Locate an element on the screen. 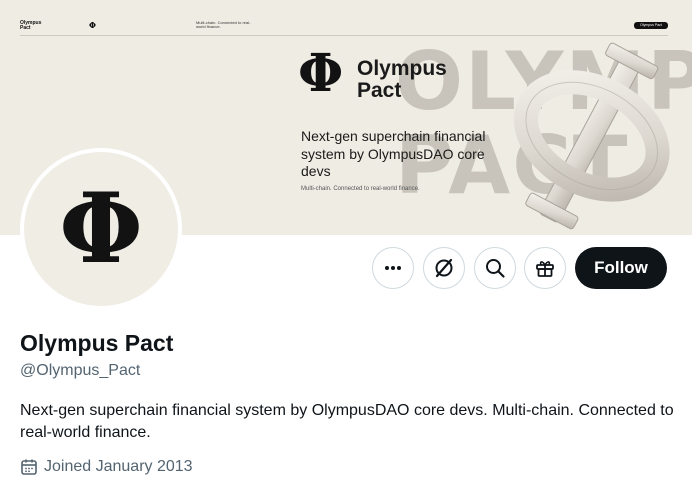  more-button is located at coordinates (393, 268).